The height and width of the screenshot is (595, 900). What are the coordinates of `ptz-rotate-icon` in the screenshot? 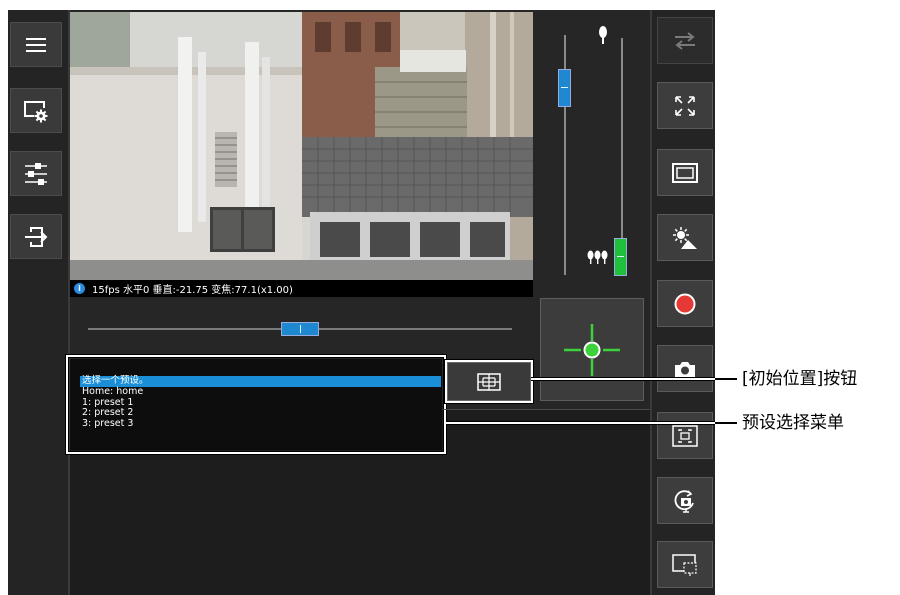 It's located at (684, 501).